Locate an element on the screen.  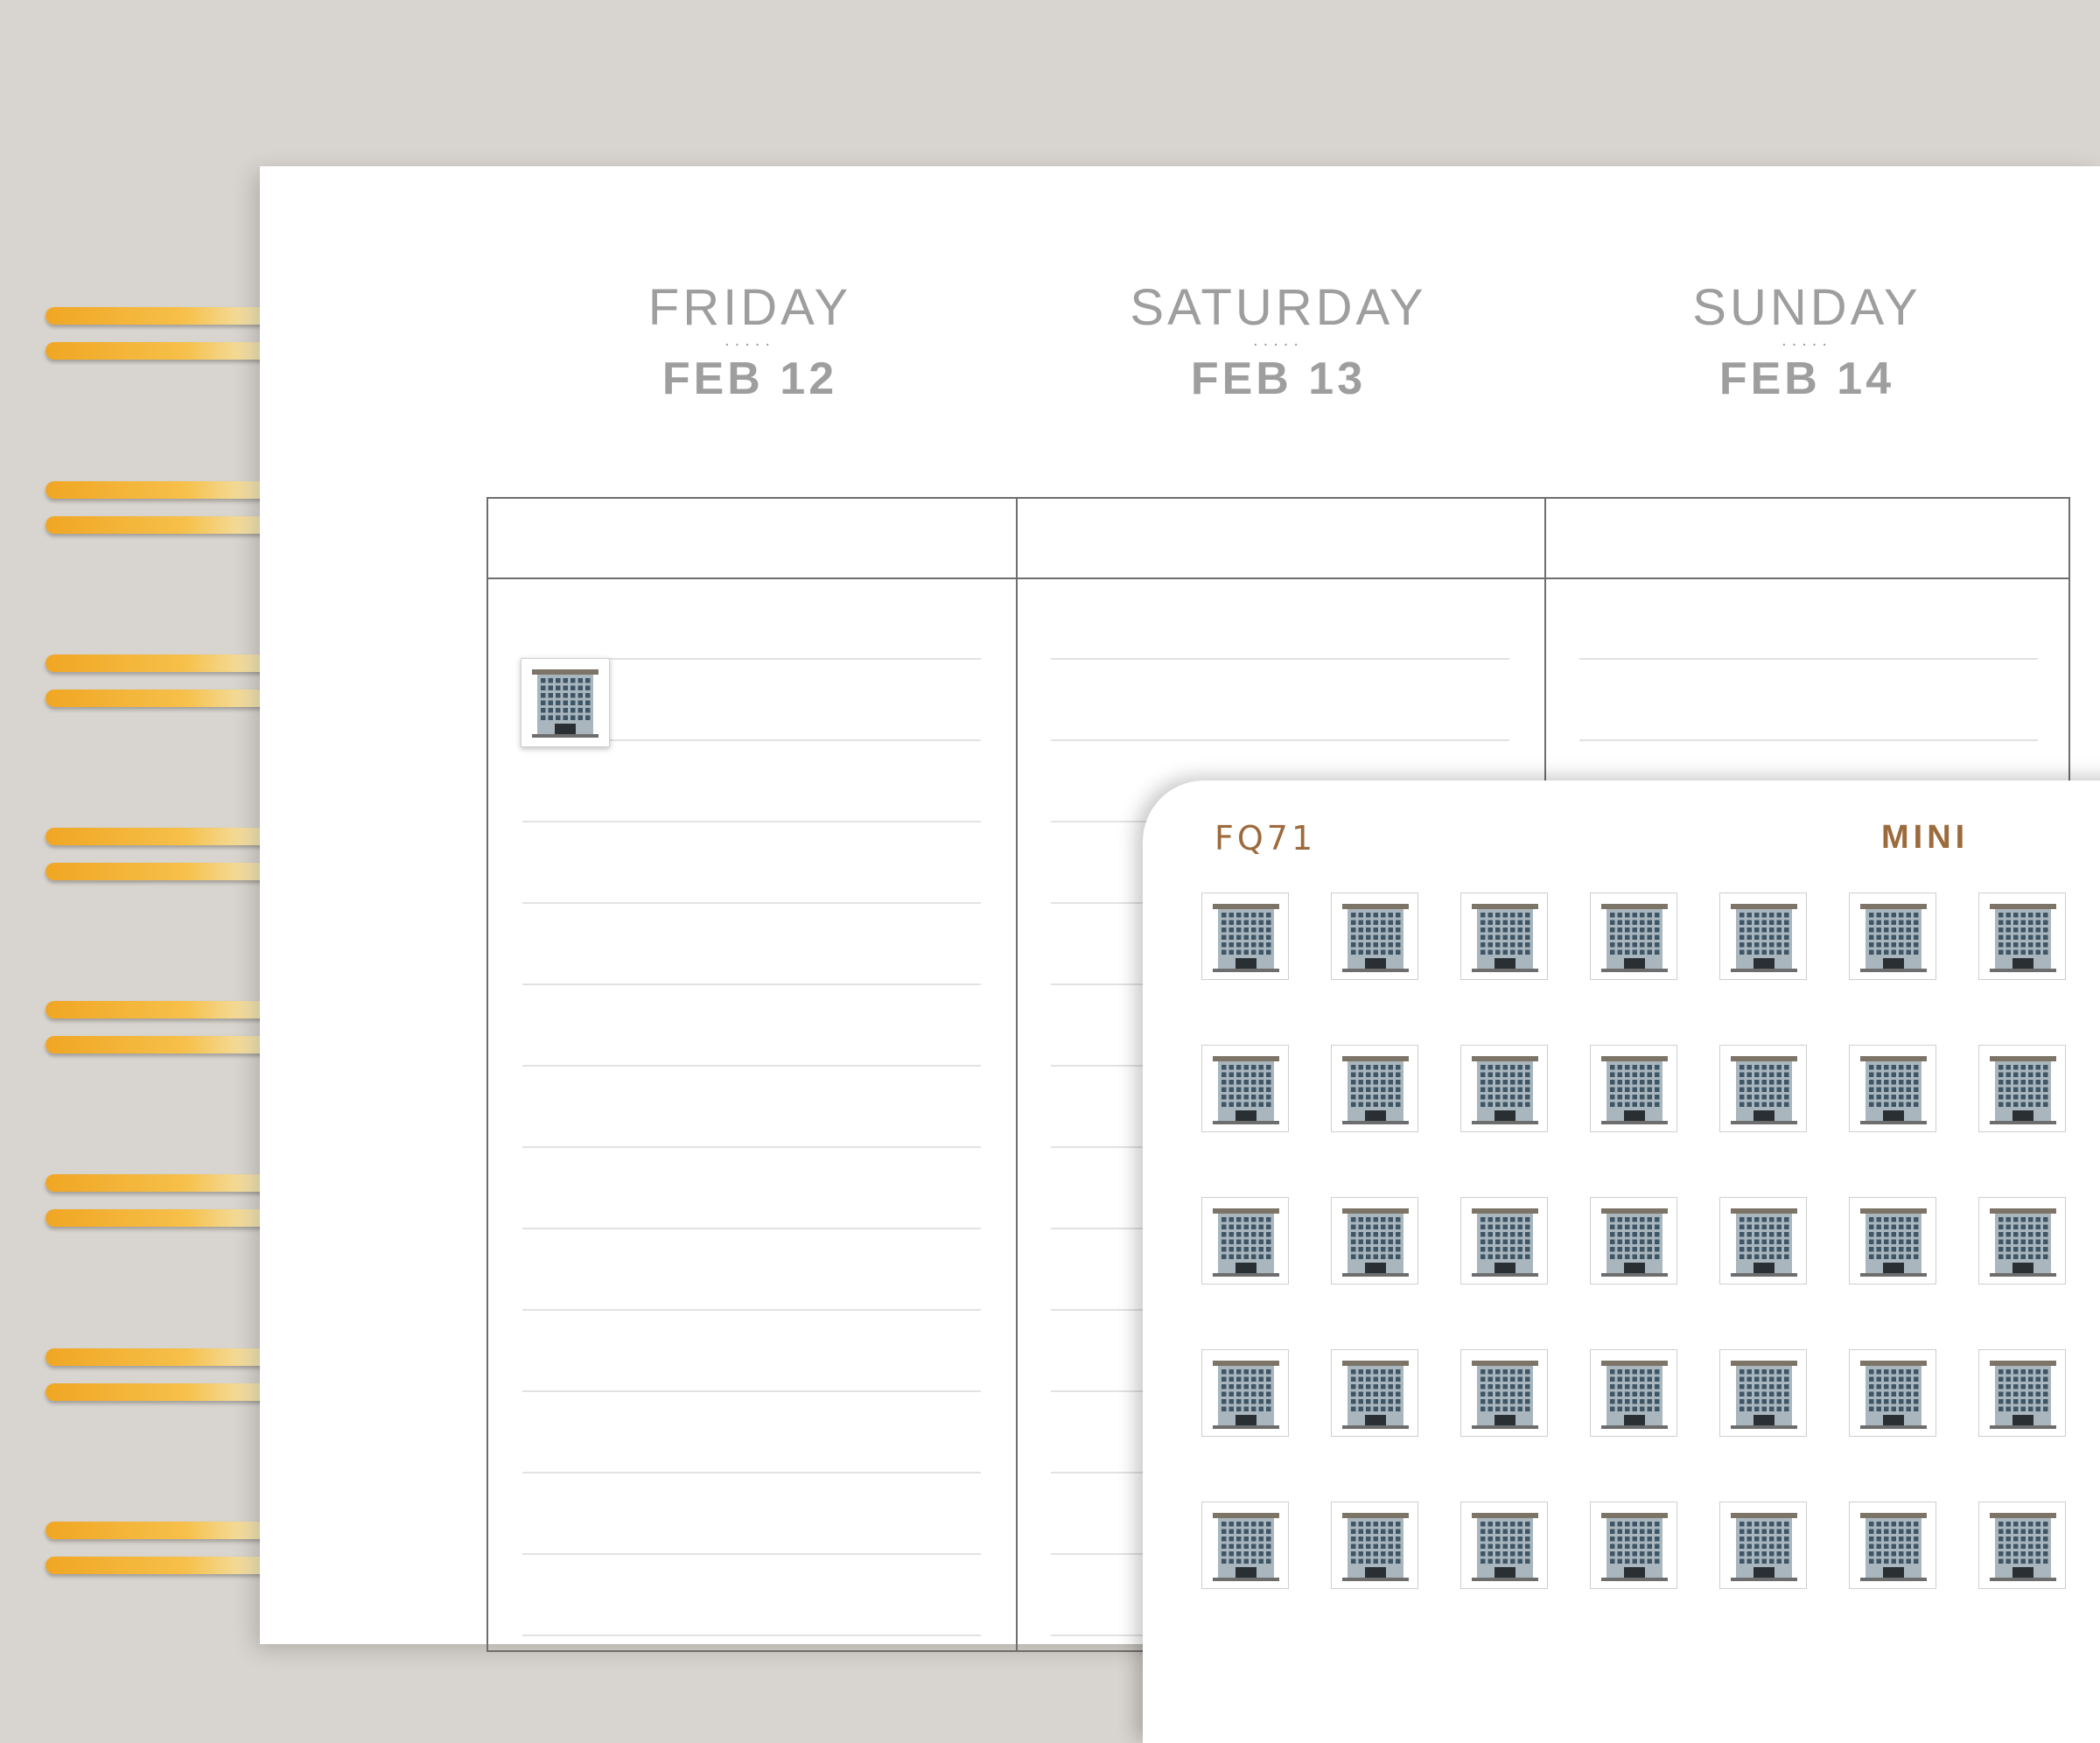
sheet-size-label: MINI is located at coordinates (1925, 837).